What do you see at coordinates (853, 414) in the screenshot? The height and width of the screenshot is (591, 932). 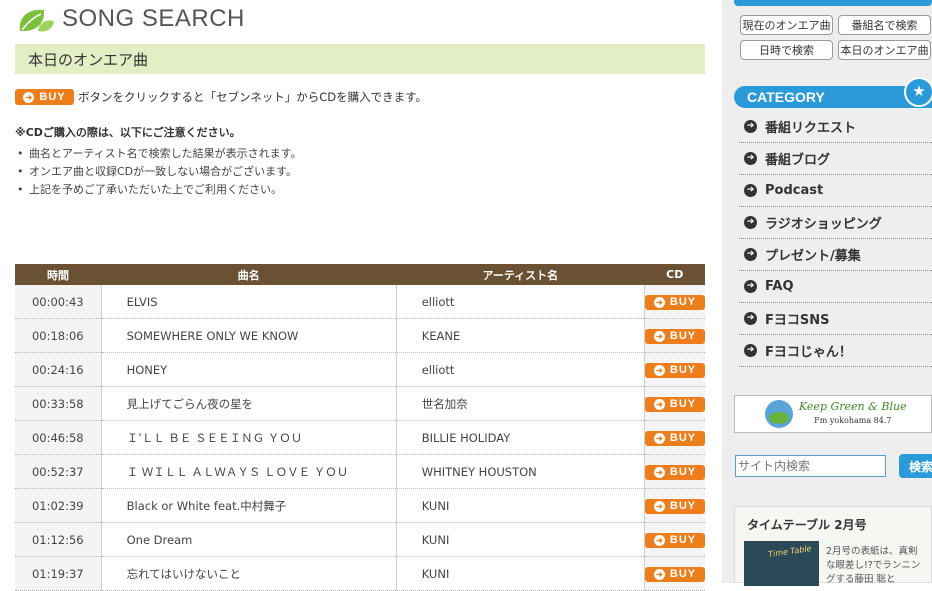 I see `banner-text: Keep Green & Blue Fm yokohama 84.7` at bounding box center [853, 414].